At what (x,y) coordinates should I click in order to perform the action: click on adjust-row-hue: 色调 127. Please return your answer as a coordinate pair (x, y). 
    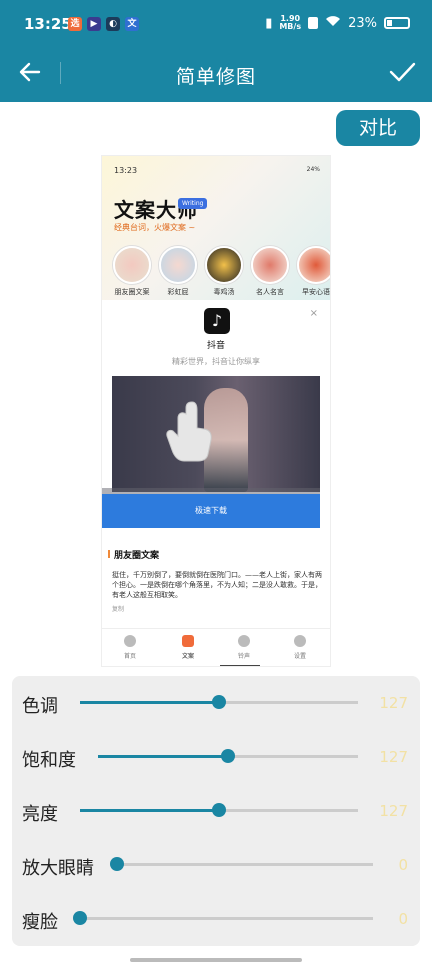
    Looking at the image, I should click on (216, 703).